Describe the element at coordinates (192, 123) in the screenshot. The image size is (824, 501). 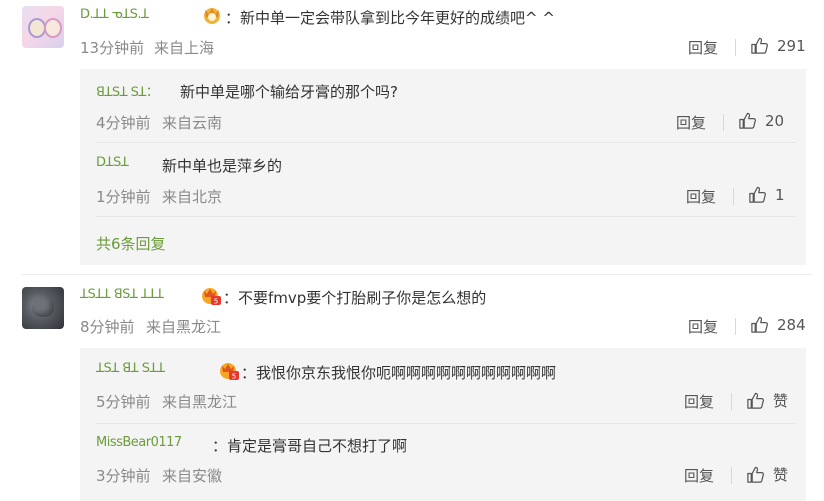
I see `reply-location: 来自云南` at that location.